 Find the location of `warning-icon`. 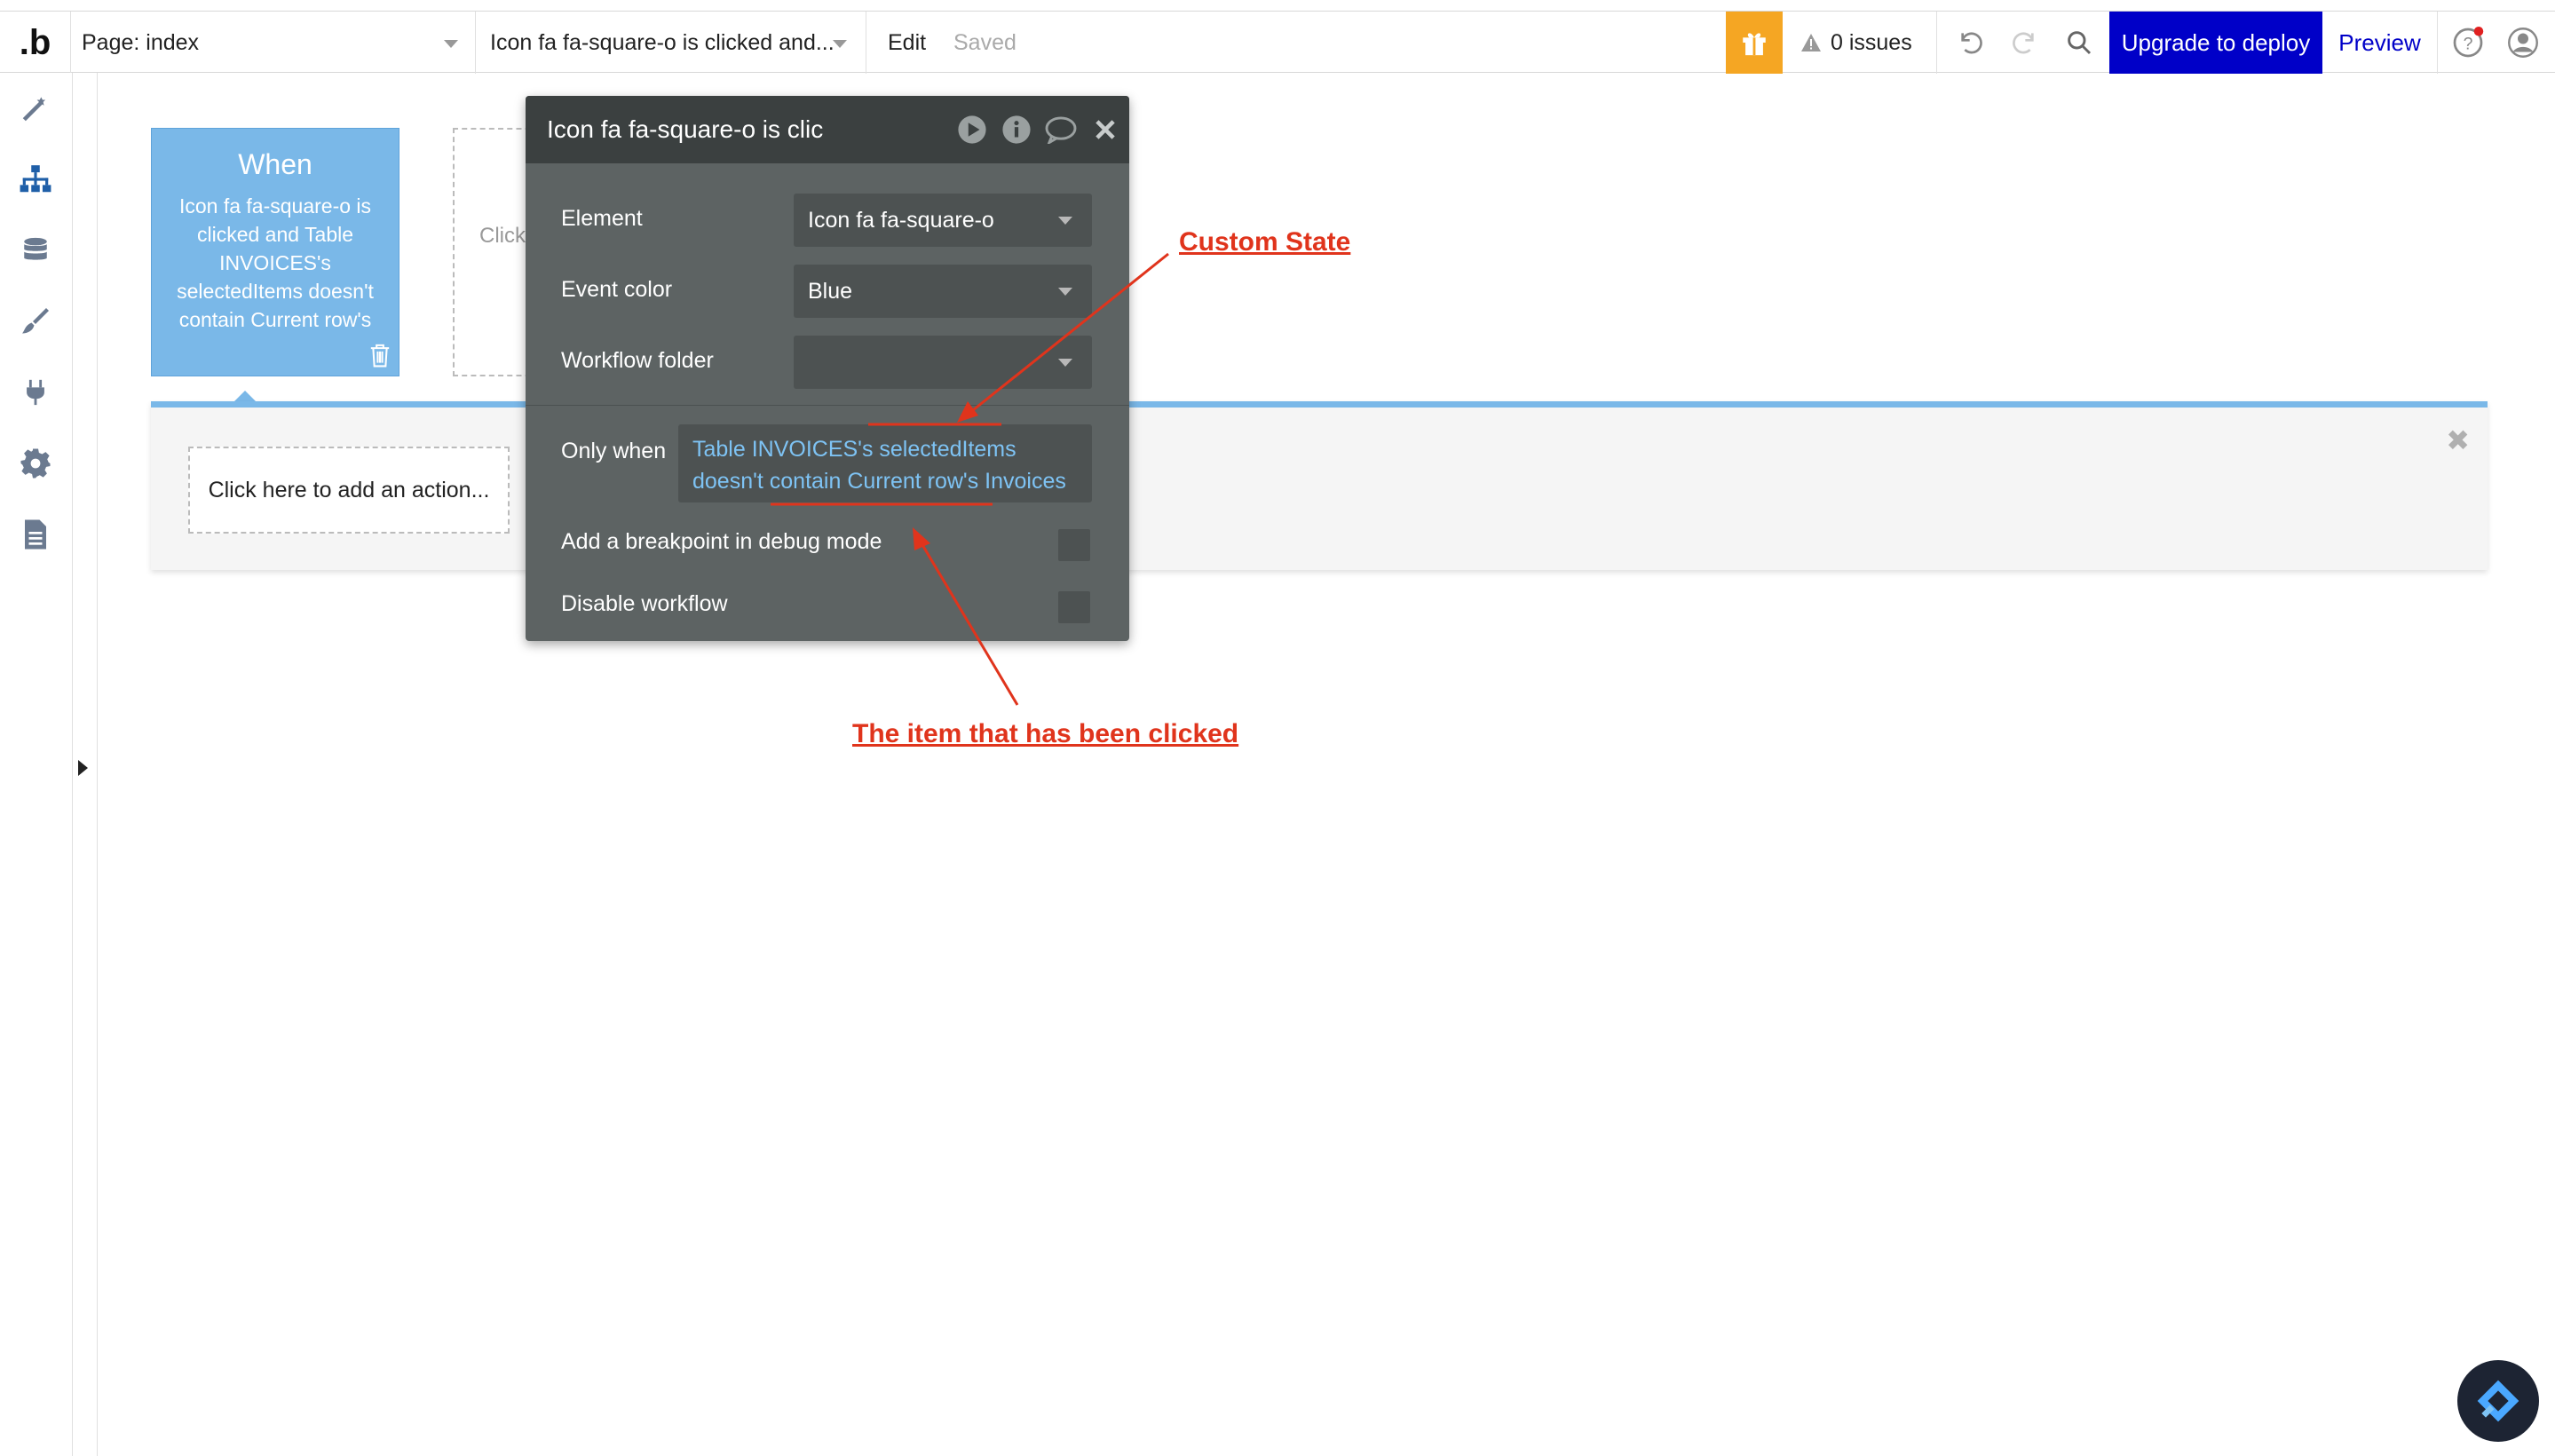

warning-icon is located at coordinates (1811, 42).